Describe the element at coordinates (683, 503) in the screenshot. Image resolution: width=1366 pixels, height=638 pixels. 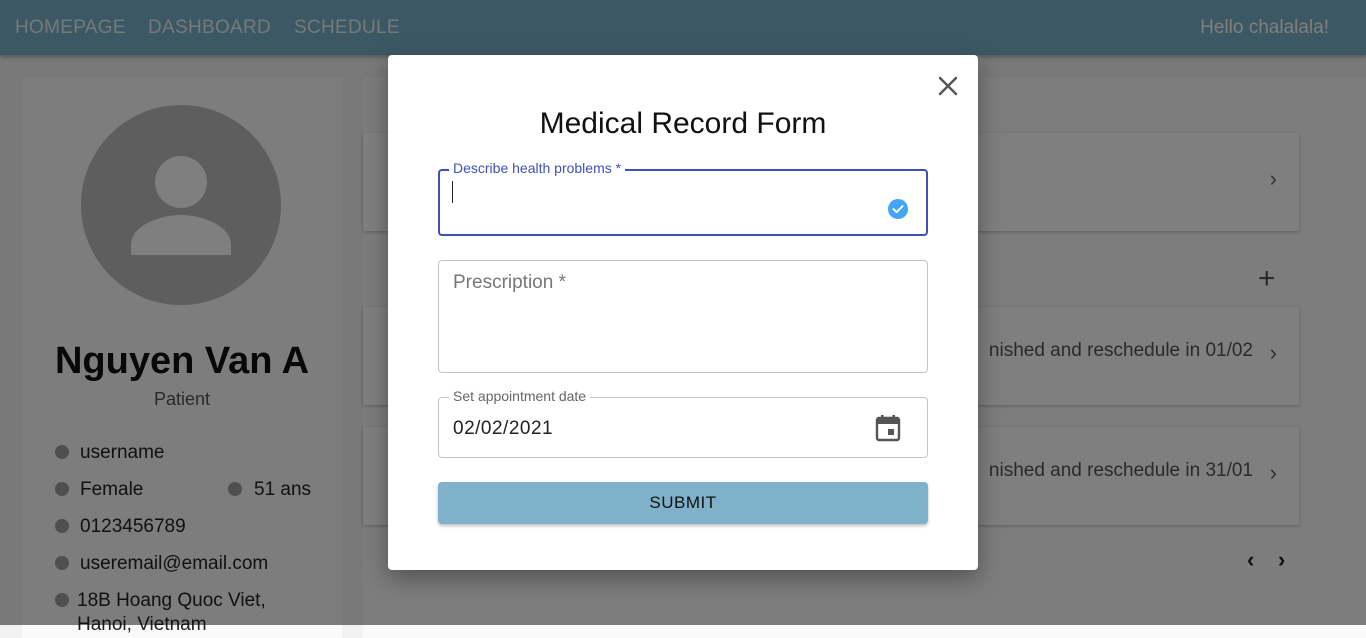
I see `submit-button: SUBMIT` at that location.